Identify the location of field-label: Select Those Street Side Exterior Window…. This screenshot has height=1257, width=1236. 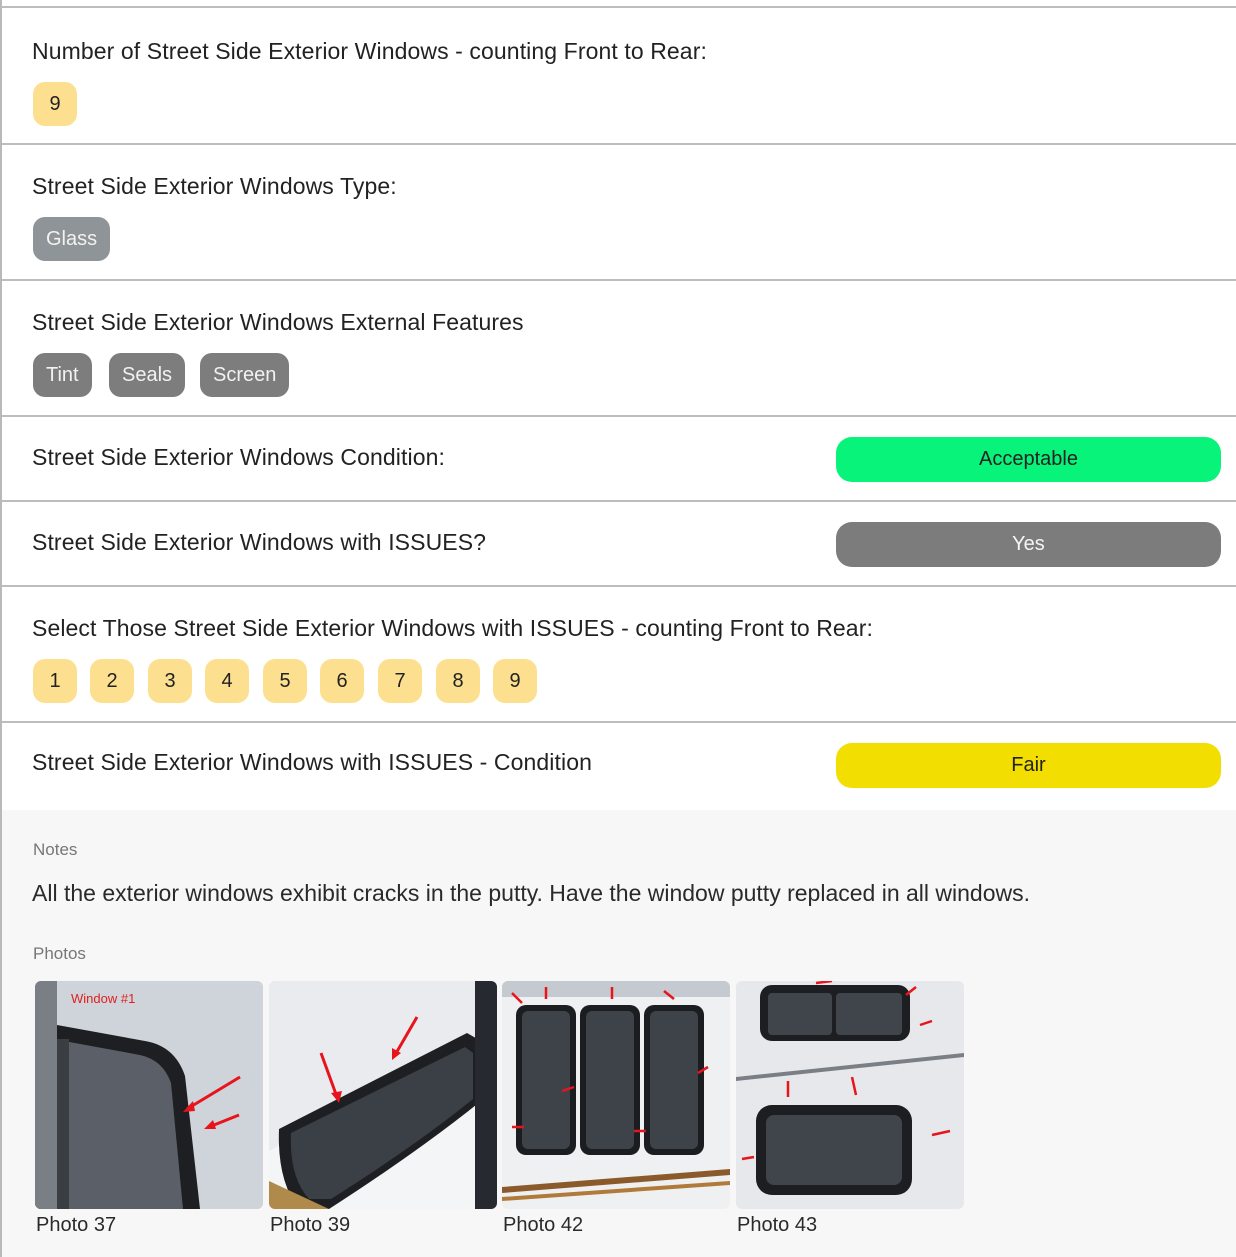
(452, 628).